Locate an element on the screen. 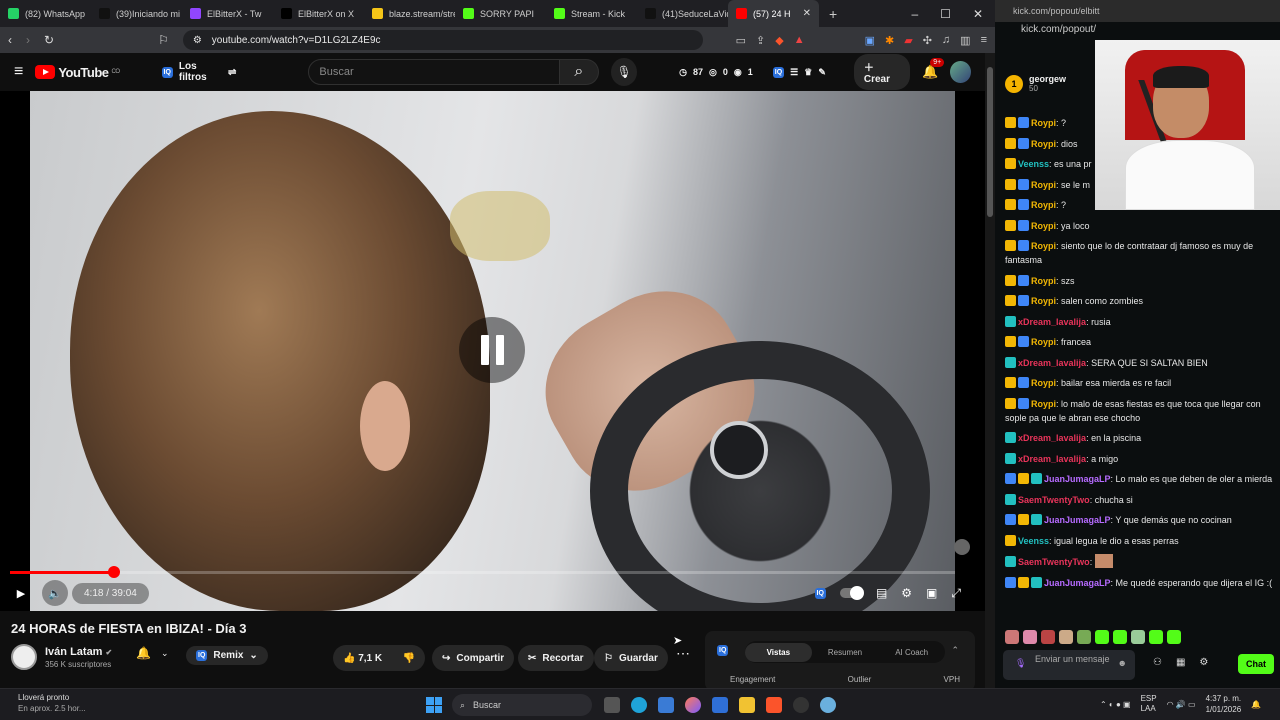 The image size is (1280, 720). channel-avatar is located at coordinates (24, 657).